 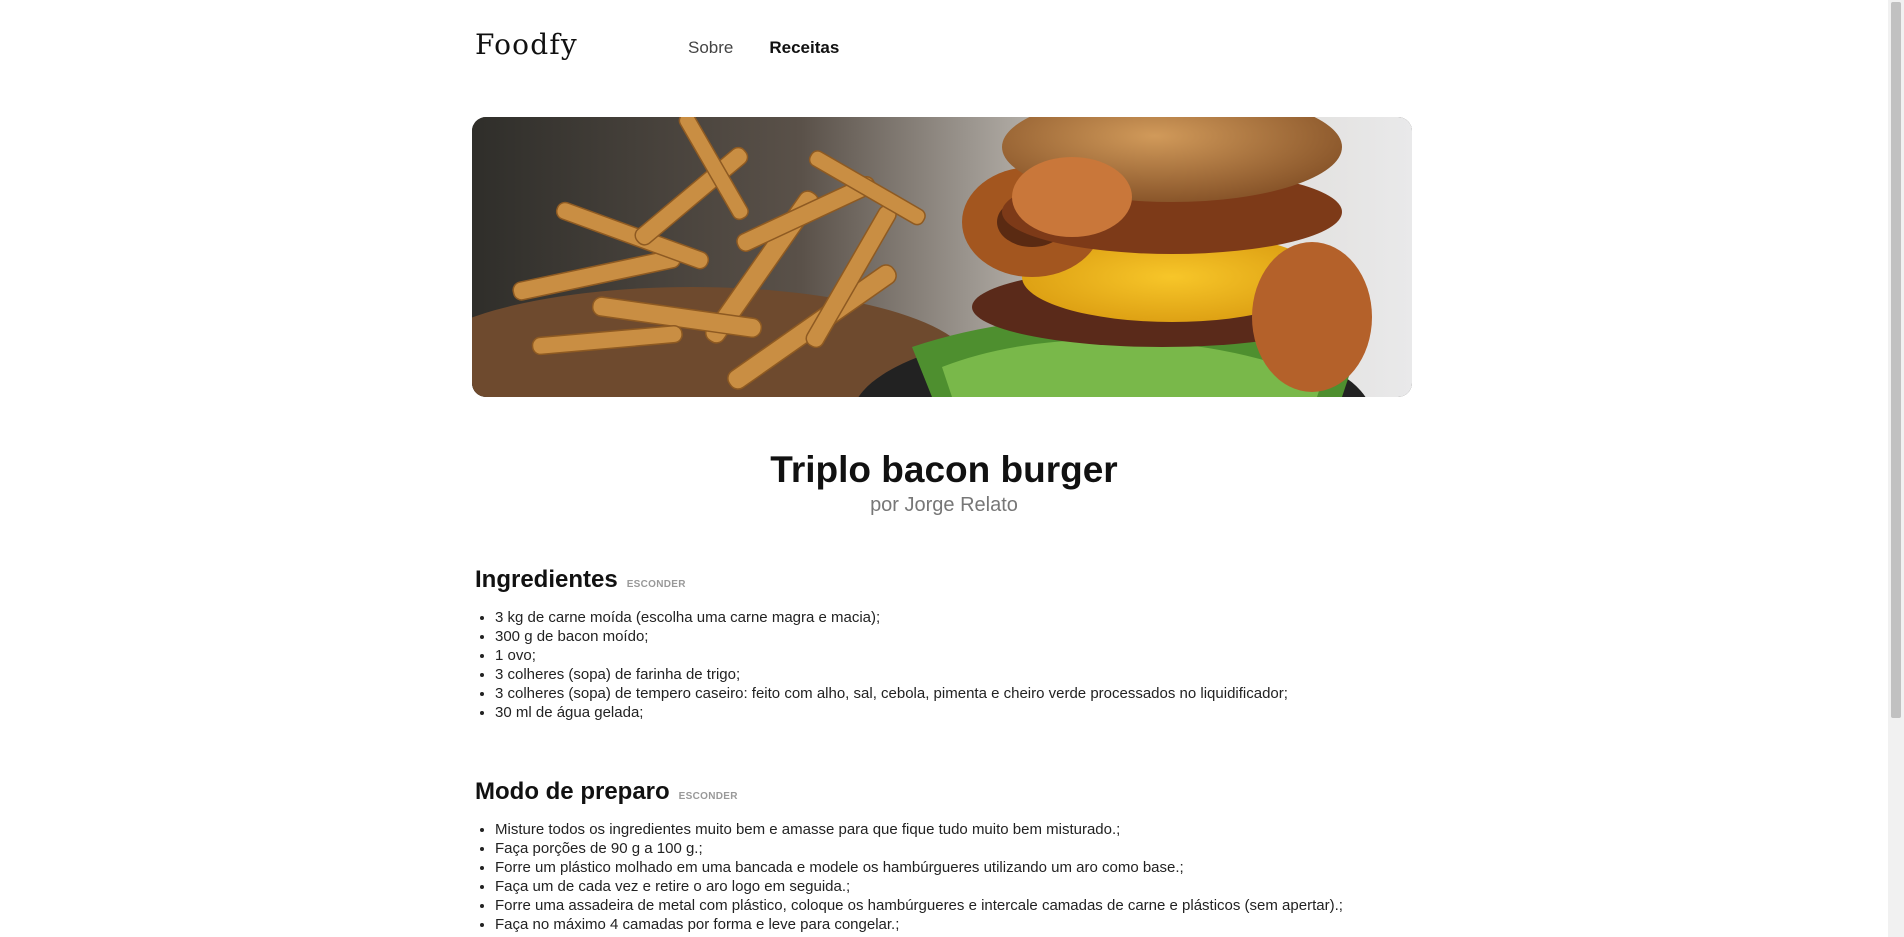 I want to click on ingredient-item: 30 ml de água gelada;, so click(x=985, y=712).